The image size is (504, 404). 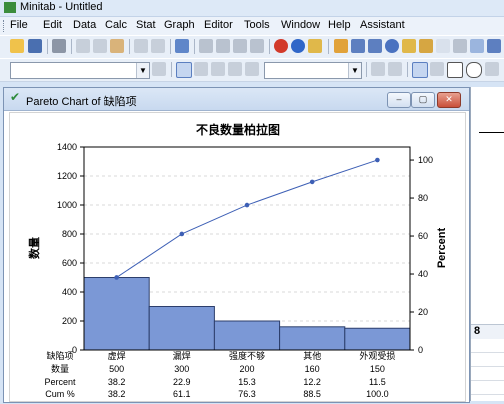 What do you see at coordinates (442, 247) in the screenshot?
I see `y2-axis-label: Percent` at bounding box center [442, 247].